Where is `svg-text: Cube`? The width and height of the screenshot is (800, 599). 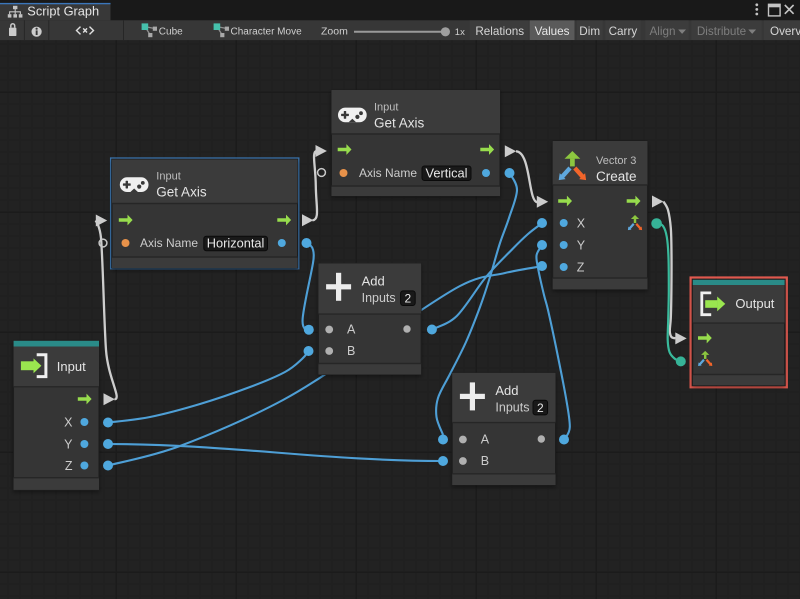
svg-text: Cube is located at coordinates (171, 31).